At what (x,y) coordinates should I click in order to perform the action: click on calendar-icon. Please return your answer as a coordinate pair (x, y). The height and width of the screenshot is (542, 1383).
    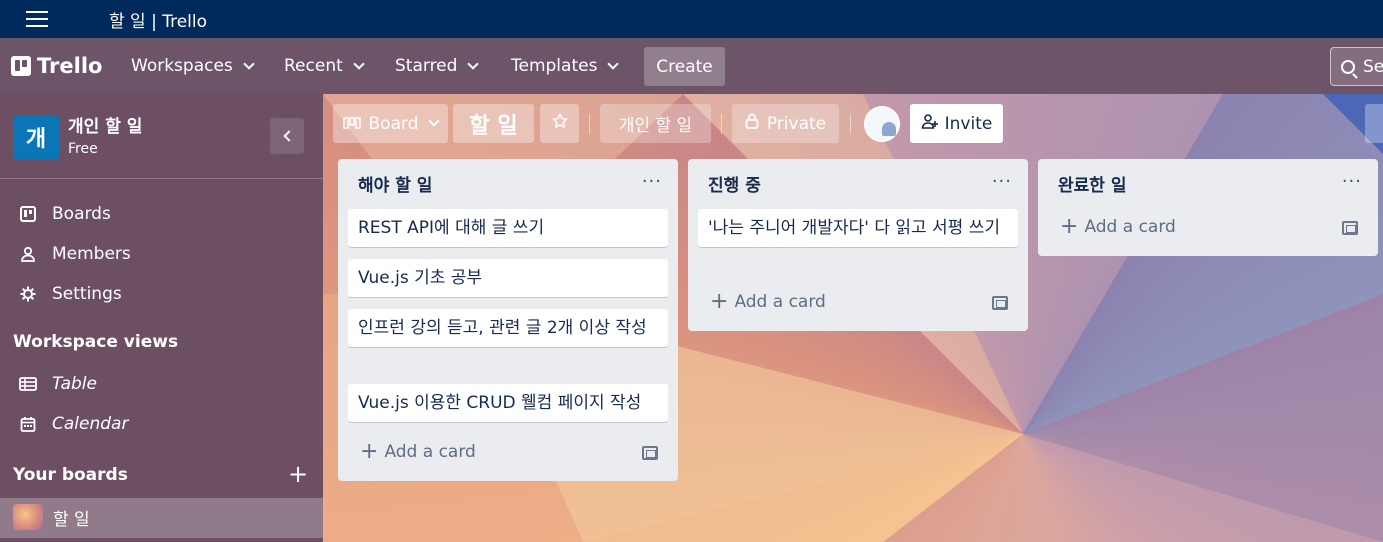
    Looking at the image, I should click on (28, 424).